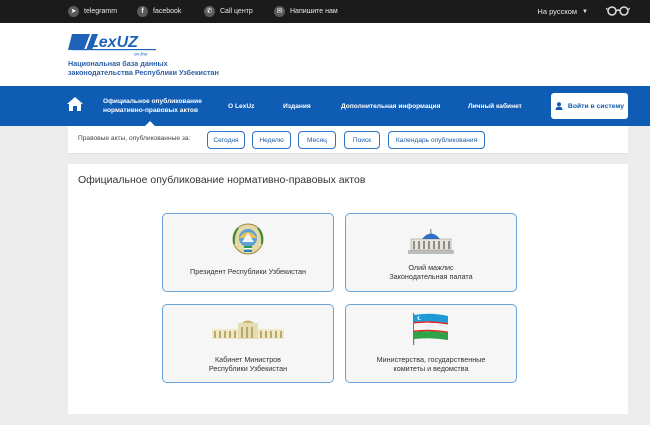  What do you see at coordinates (167, 11) in the screenshot?
I see `facebook-label: facebook` at bounding box center [167, 11].